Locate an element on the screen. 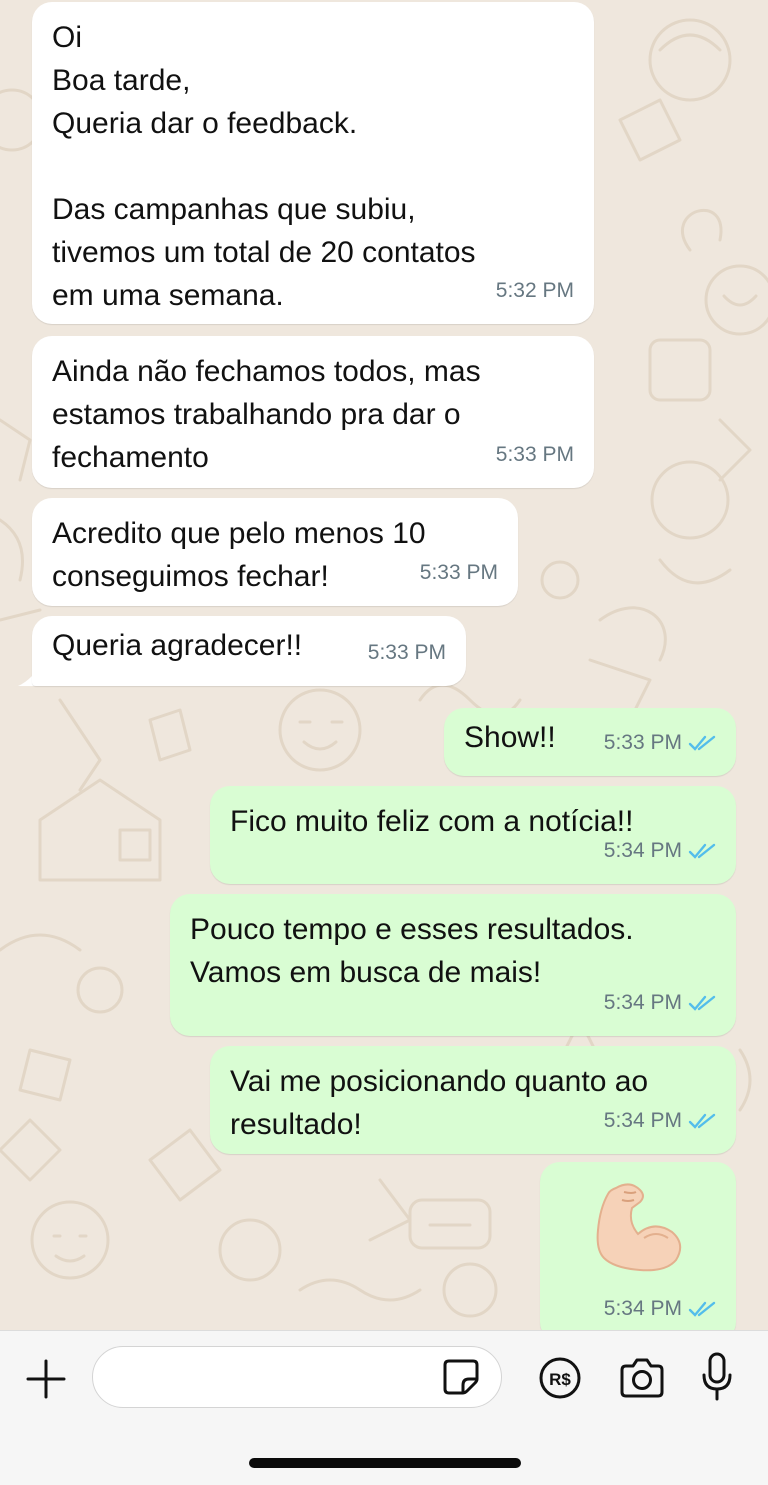  message-meta: 5:32 PM is located at coordinates (535, 290).